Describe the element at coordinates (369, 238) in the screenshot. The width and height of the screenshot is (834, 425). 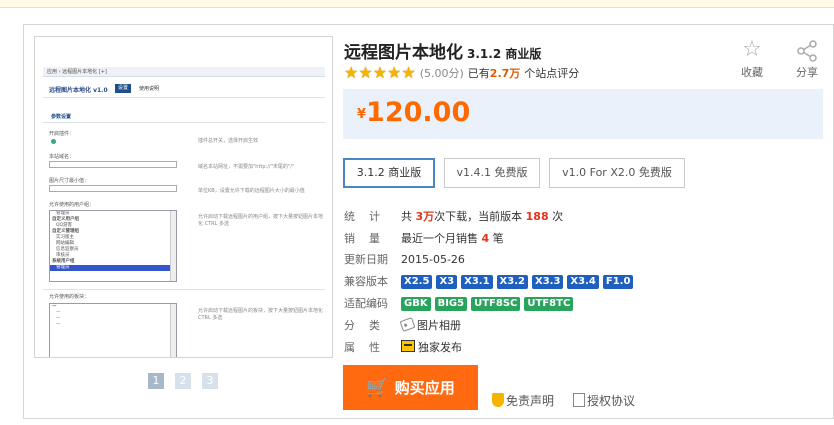
I see `info-key: 销量` at that location.